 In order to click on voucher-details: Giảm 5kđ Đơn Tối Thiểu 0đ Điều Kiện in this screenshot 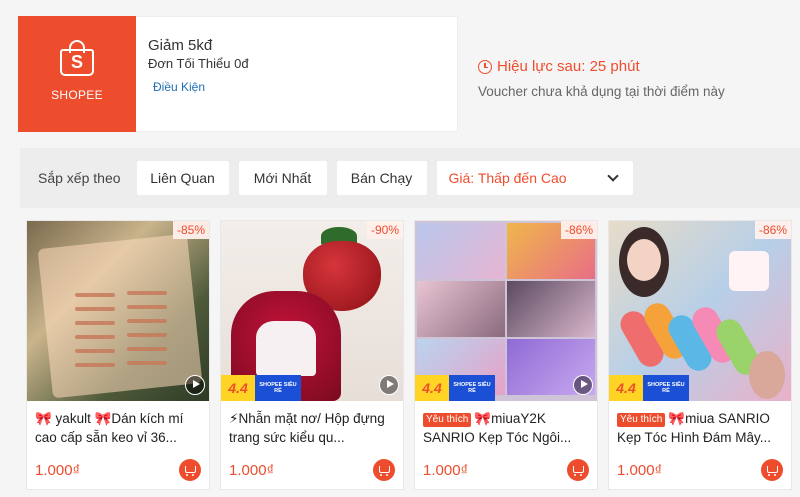, I will do `click(297, 74)`.